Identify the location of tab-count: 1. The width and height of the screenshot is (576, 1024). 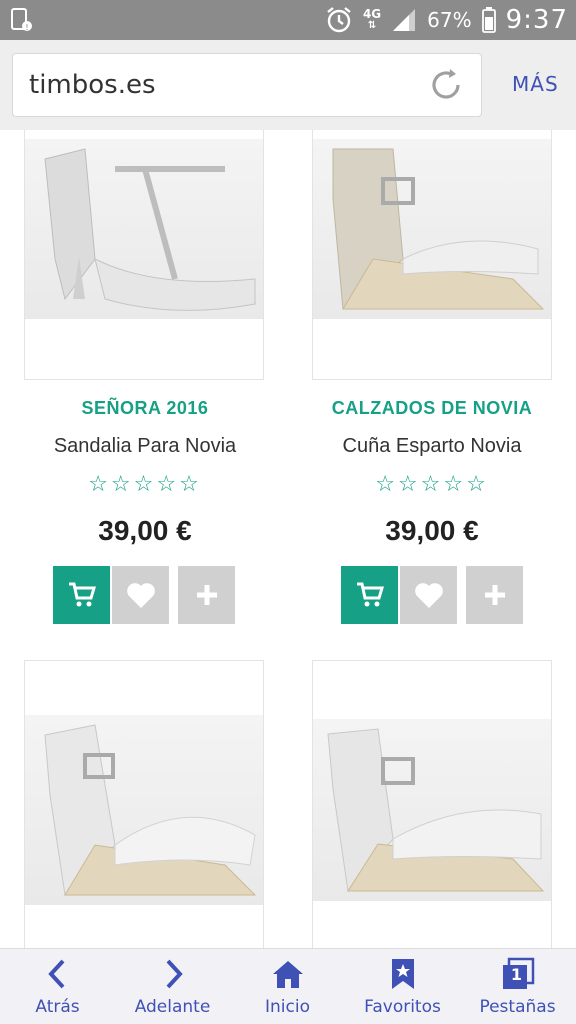
(516, 974).